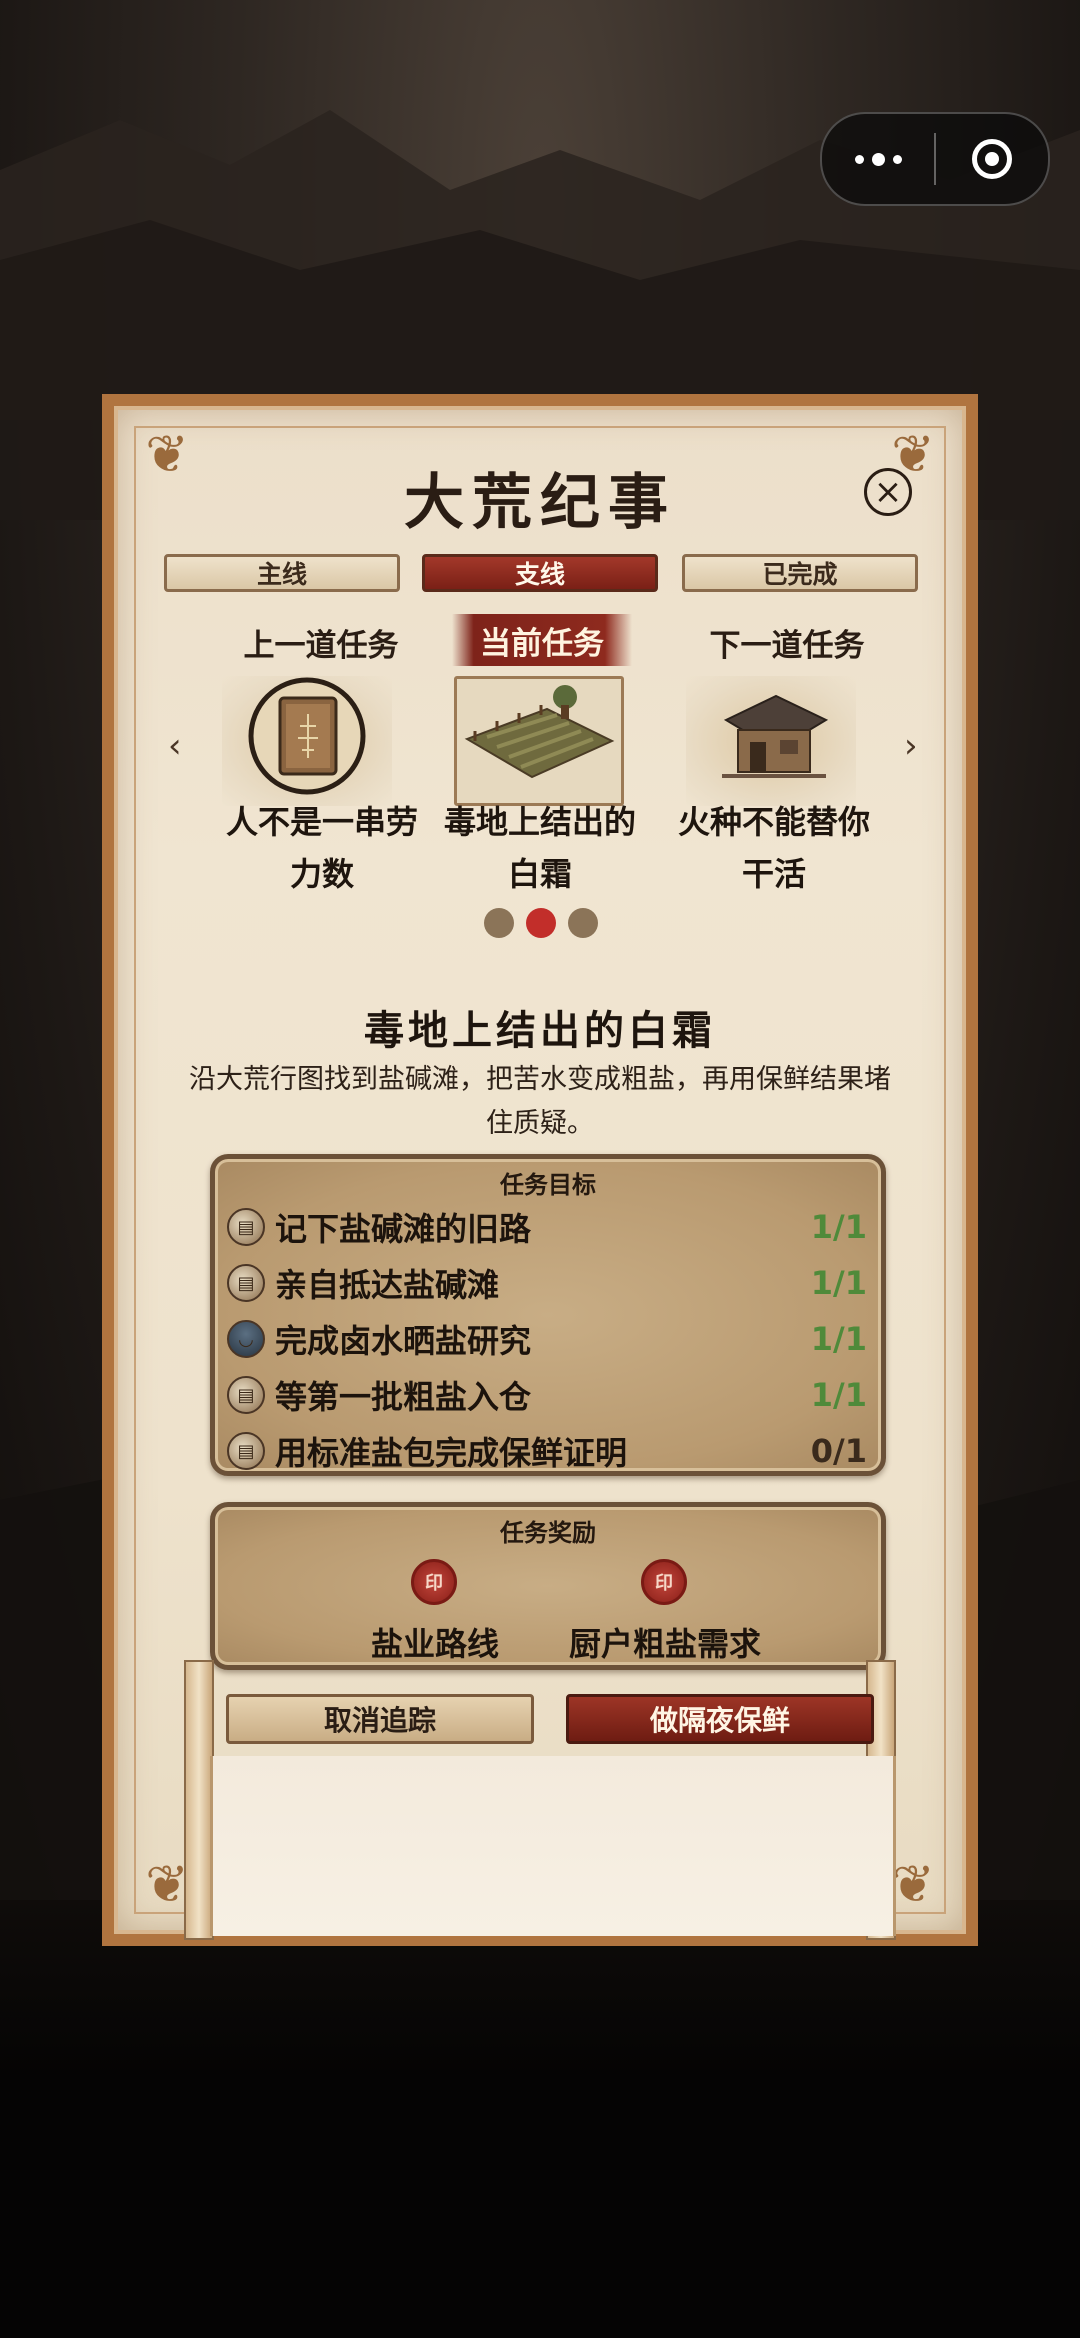 The width and height of the screenshot is (1080, 2338). I want to click on next-task-thumbnail, so click(771, 741).